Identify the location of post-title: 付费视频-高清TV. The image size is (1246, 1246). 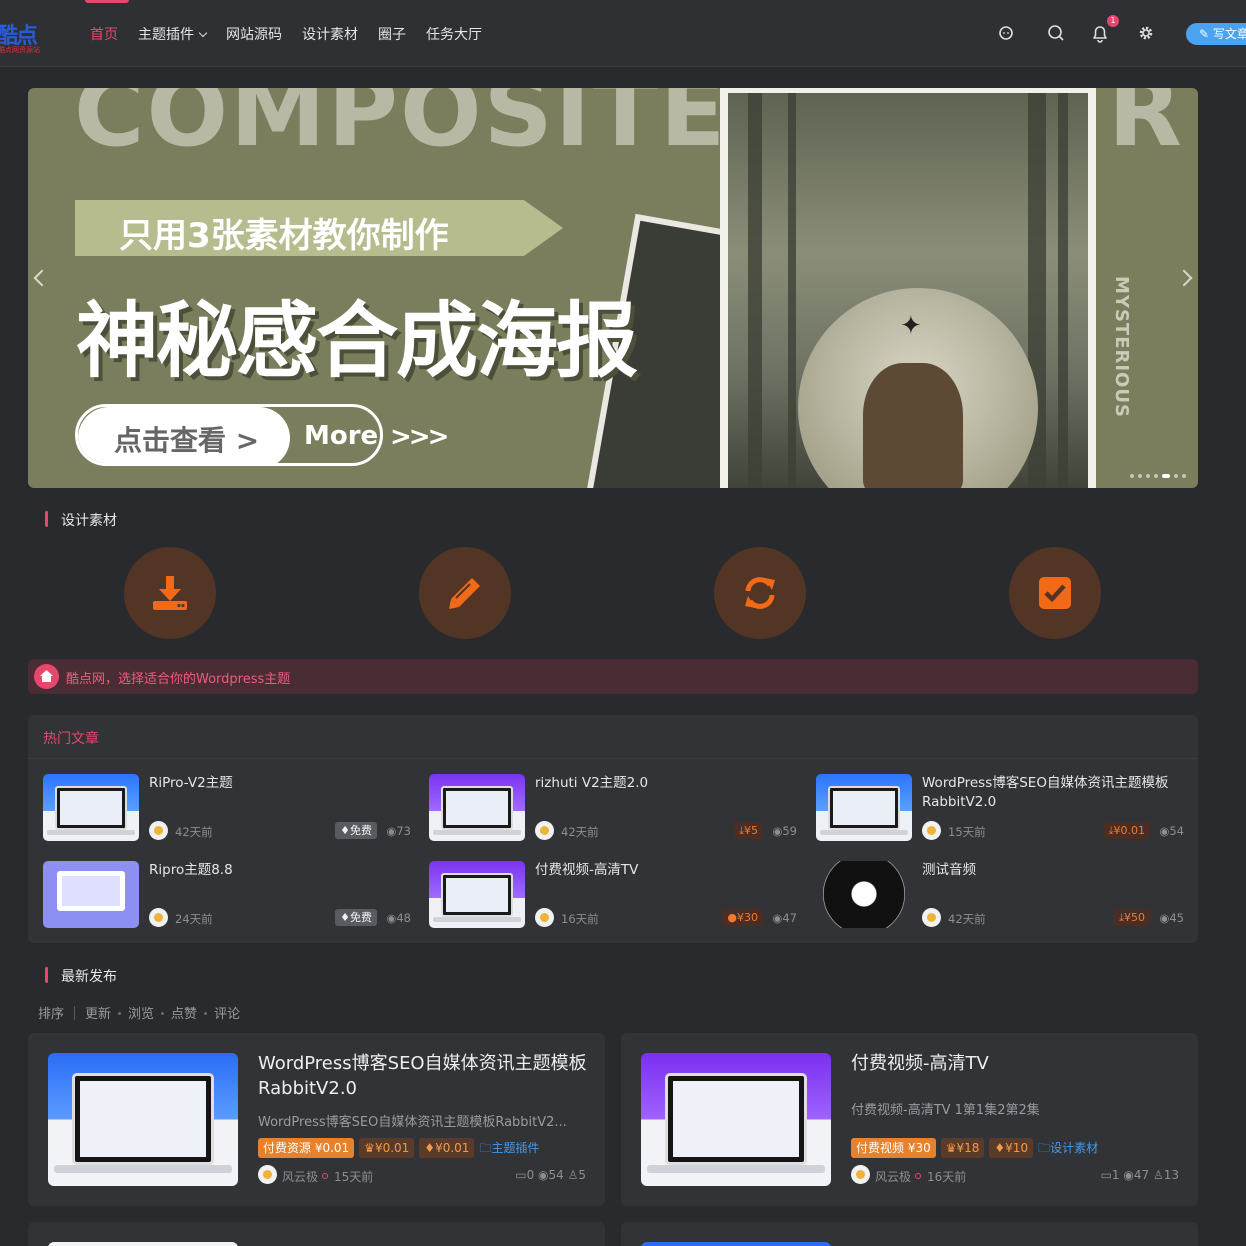
(667, 870).